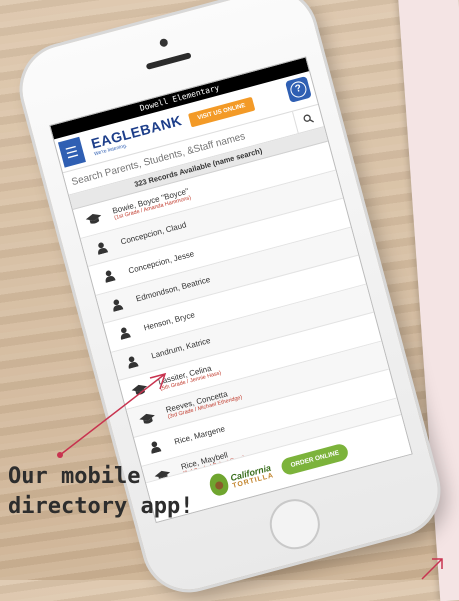 Image resolution: width=459 pixels, height=601 pixels. I want to click on caption: Our mobile directory app!, so click(100, 492).